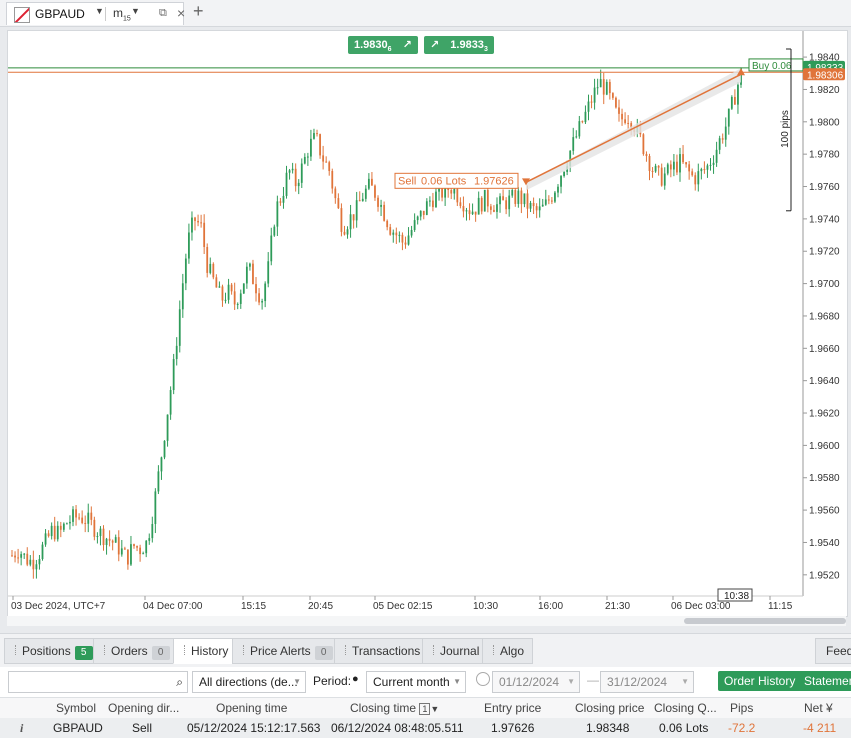  What do you see at coordinates (394, 708) in the screenshot?
I see `col-closing-time: Closing time 1 ▼` at bounding box center [394, 708].